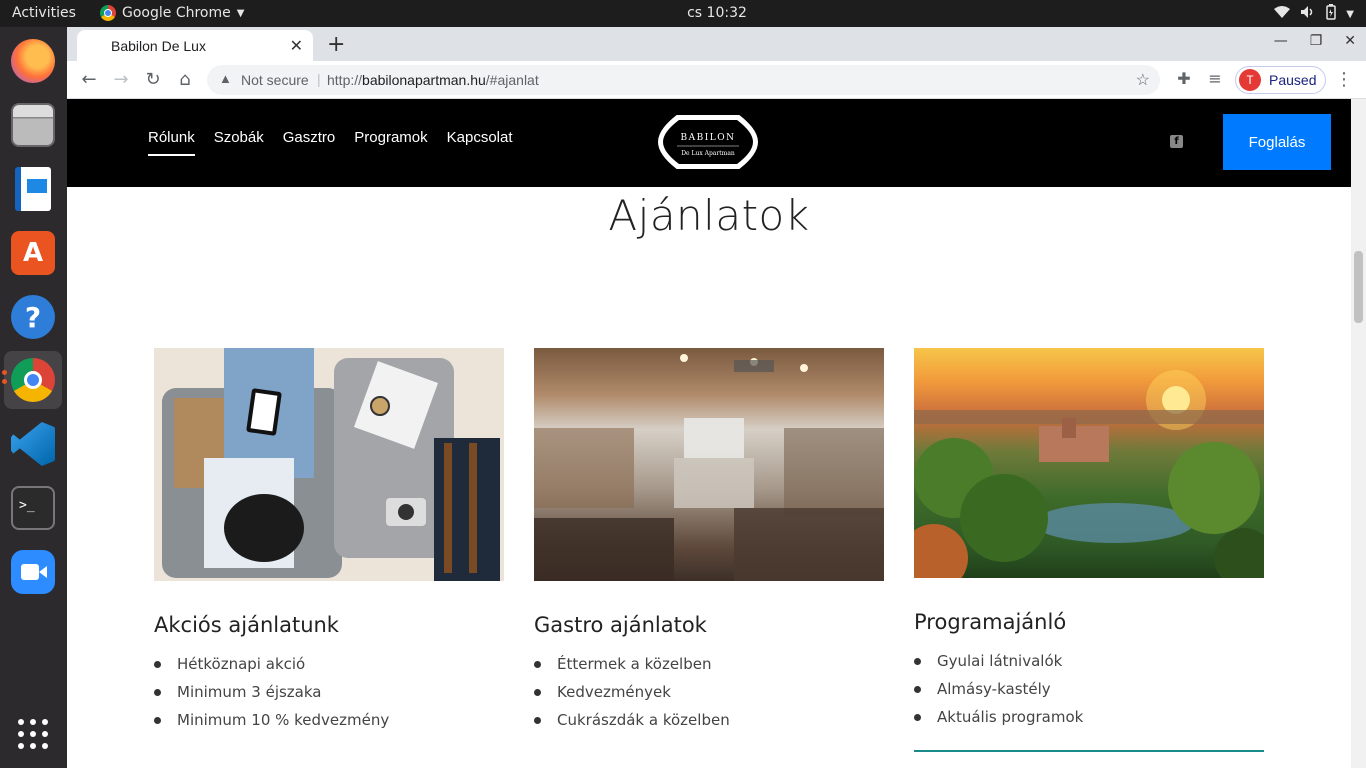 Image resolution: width=1366 pixels, height=768 pixels. What do you see at coordinates (709, 725) in the screenshot?
I see `list-item: Cukrászdák a közelben` at bounding box center [709, 725].